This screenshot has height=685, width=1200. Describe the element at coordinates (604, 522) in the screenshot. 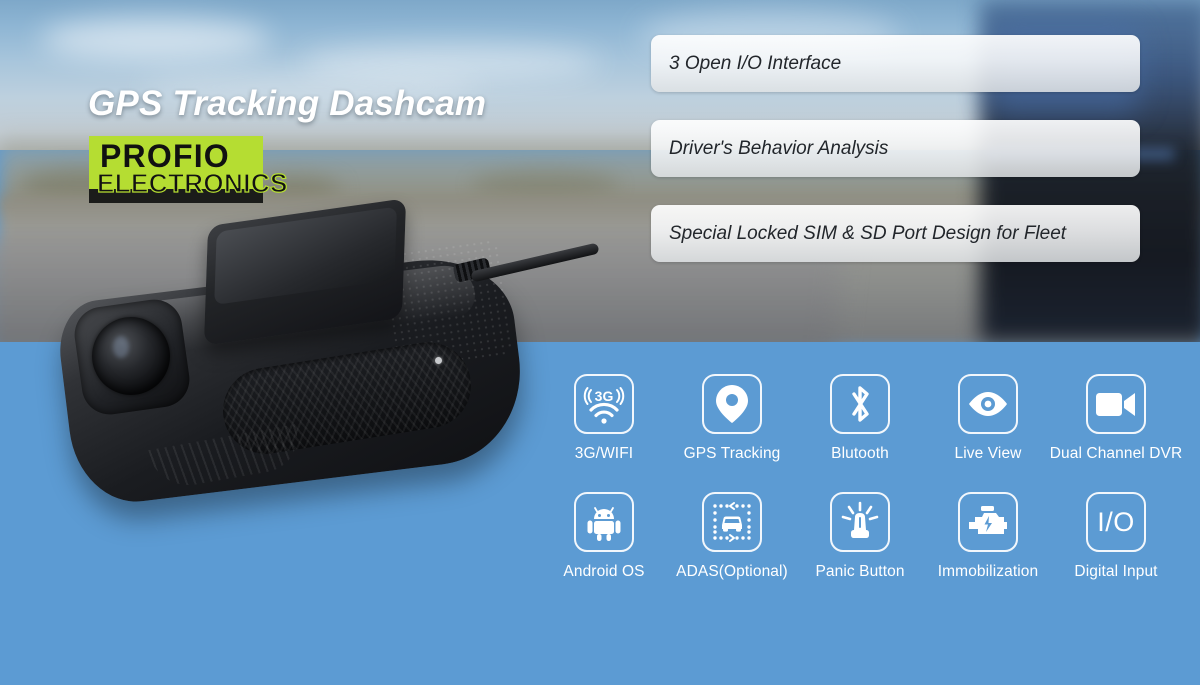

I see `android-icon` at that location.